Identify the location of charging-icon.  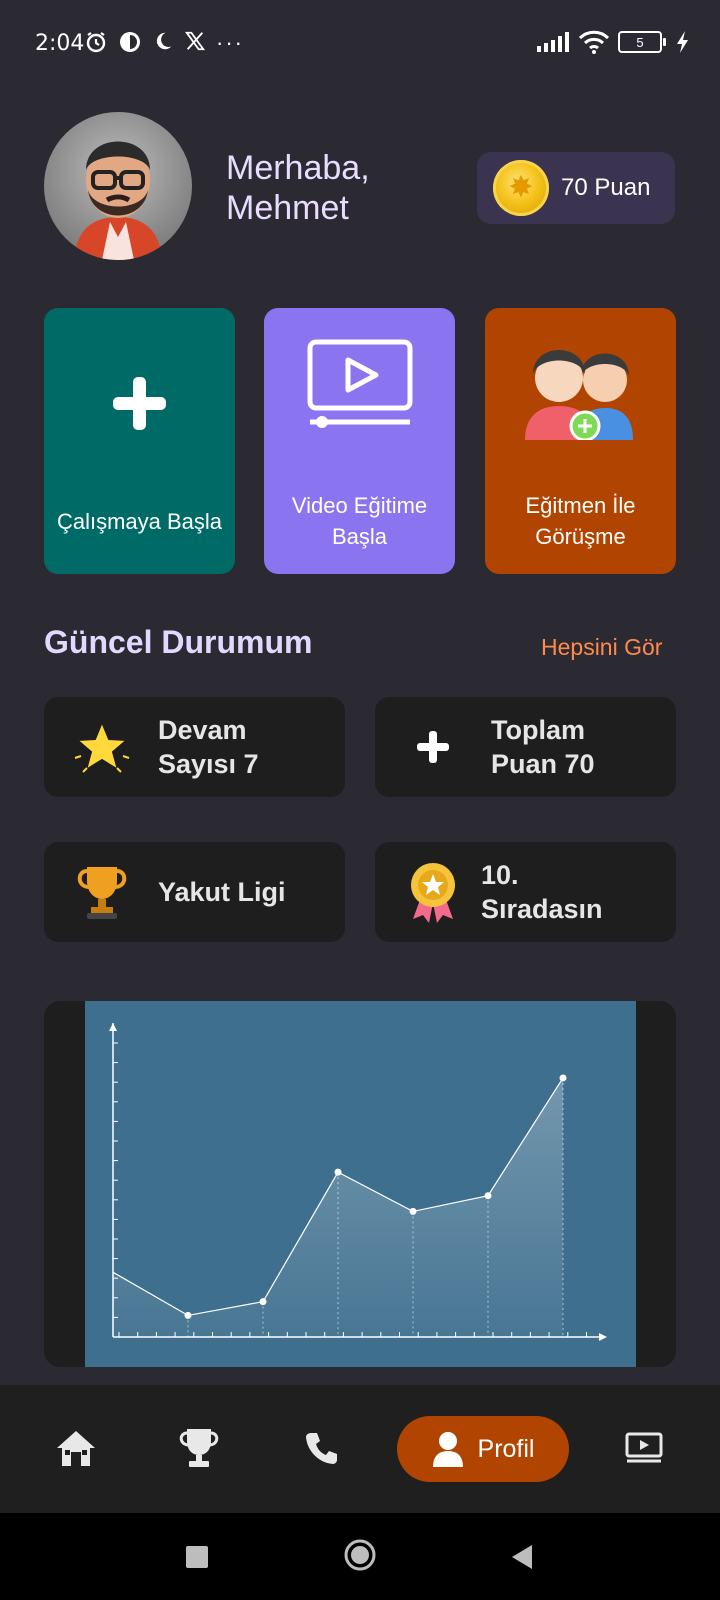
(682, 42).